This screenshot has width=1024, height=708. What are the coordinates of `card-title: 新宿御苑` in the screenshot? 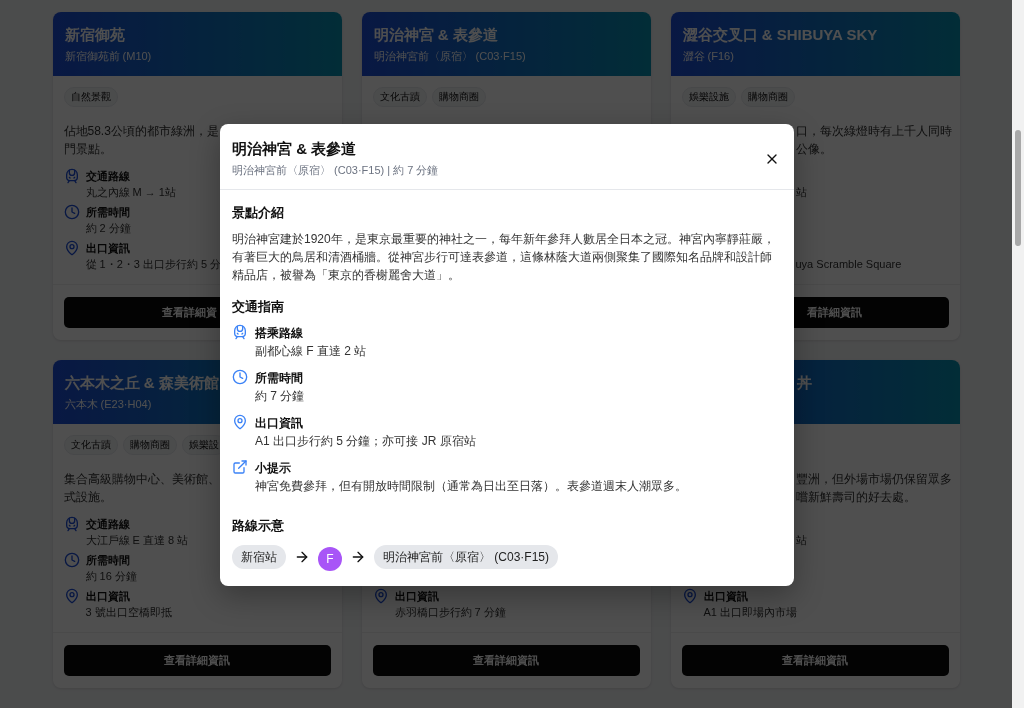 It's located at (94, 35).